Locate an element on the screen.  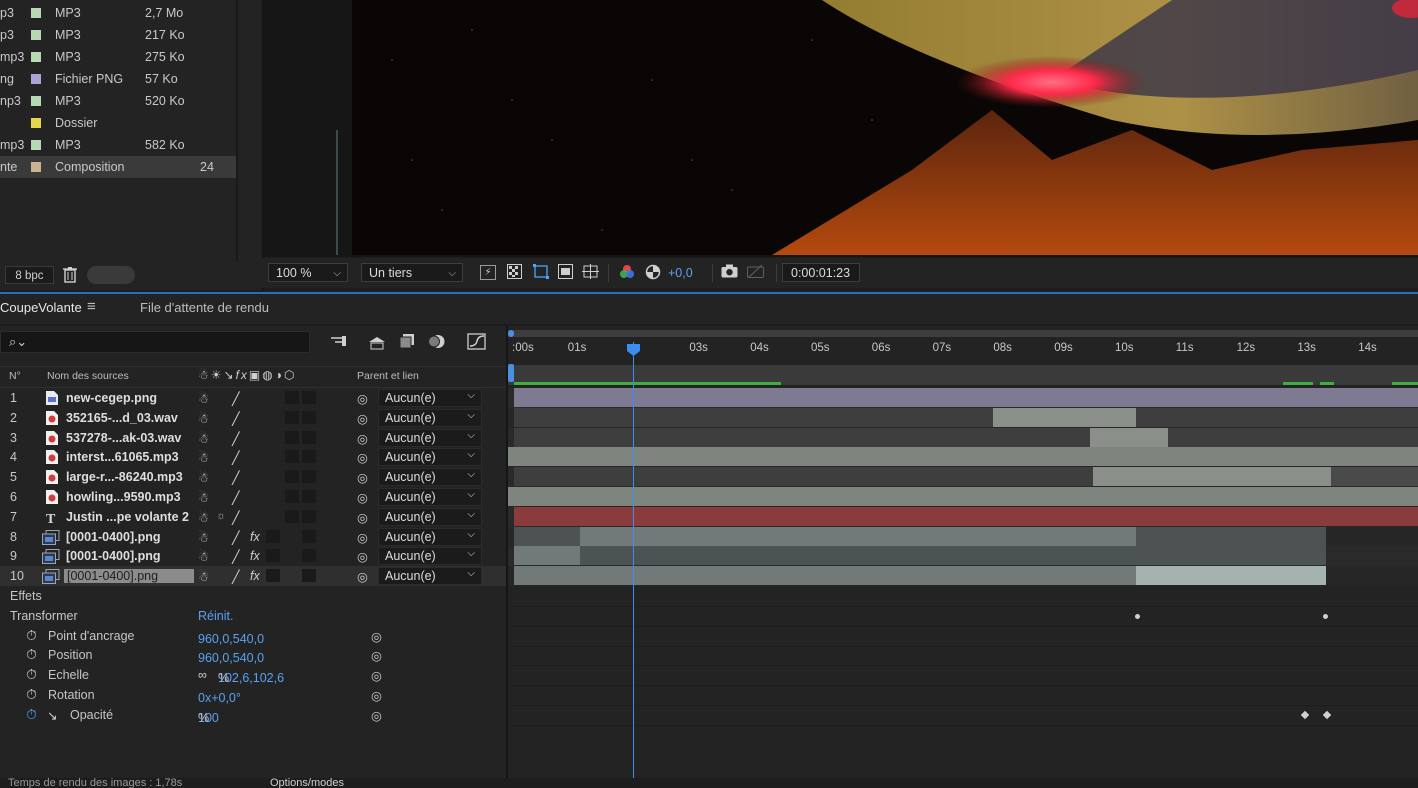
column-number: N° is located at coordinates (15, 376).